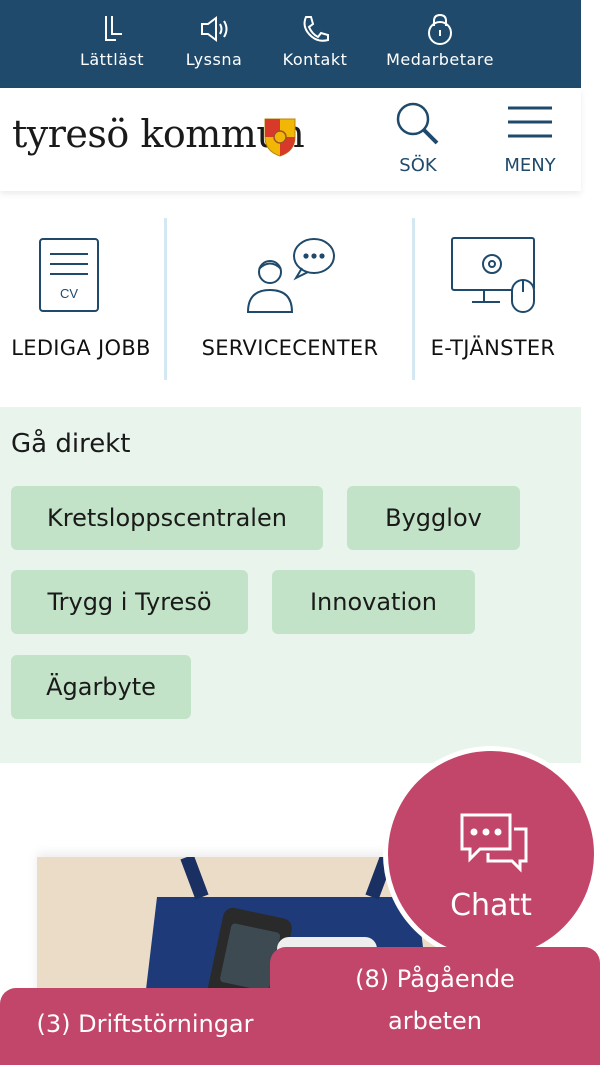 This screenshot has height=1065, width=600. Describe the element at coordinates (69, 293) in the screenshot. I see `cv-icon-text: CV` at that location.